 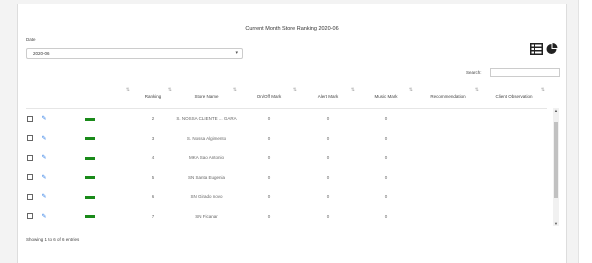 I want to click on period-label: Date, so click(x=31, y=39).